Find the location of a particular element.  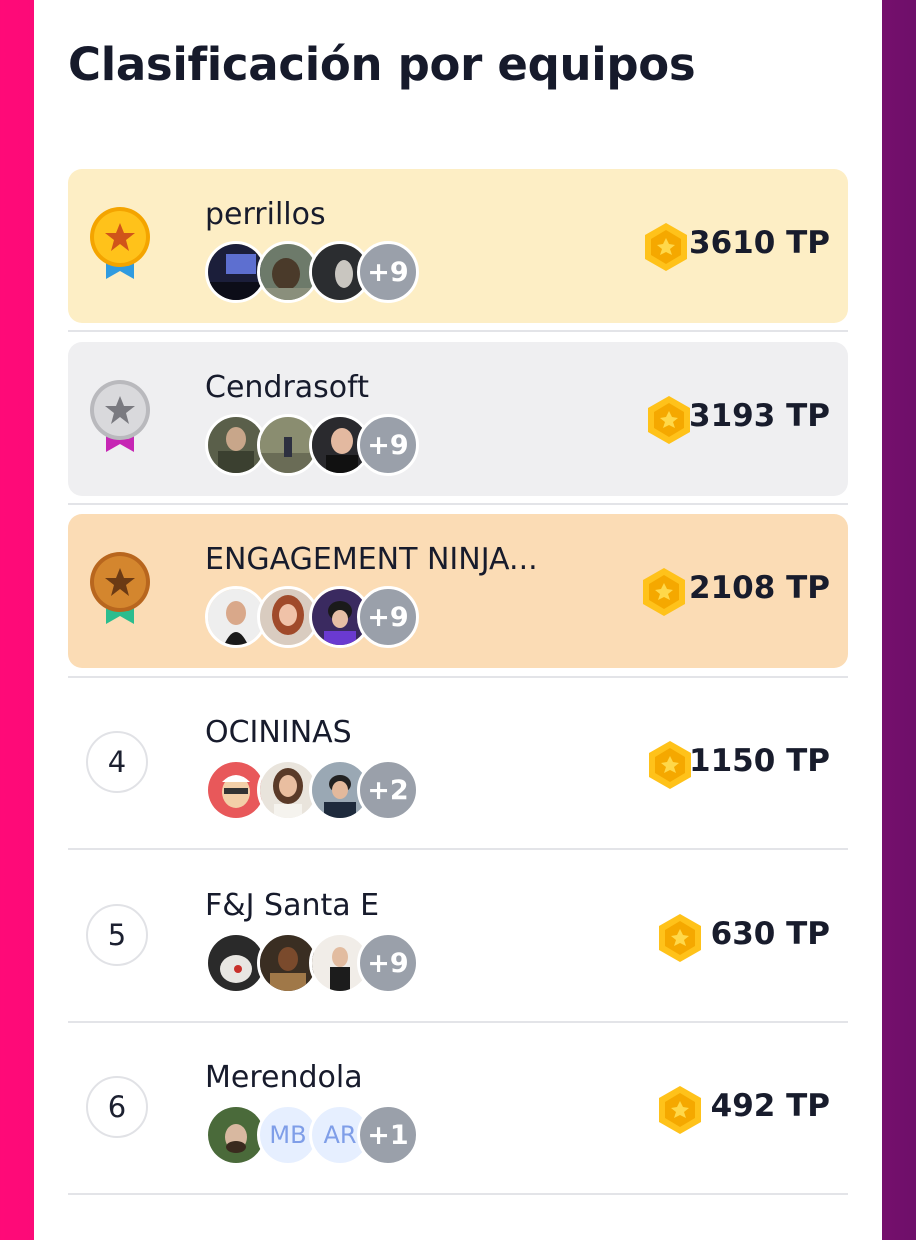

team-points: 3610 TP is located at coordinates (759, 243).